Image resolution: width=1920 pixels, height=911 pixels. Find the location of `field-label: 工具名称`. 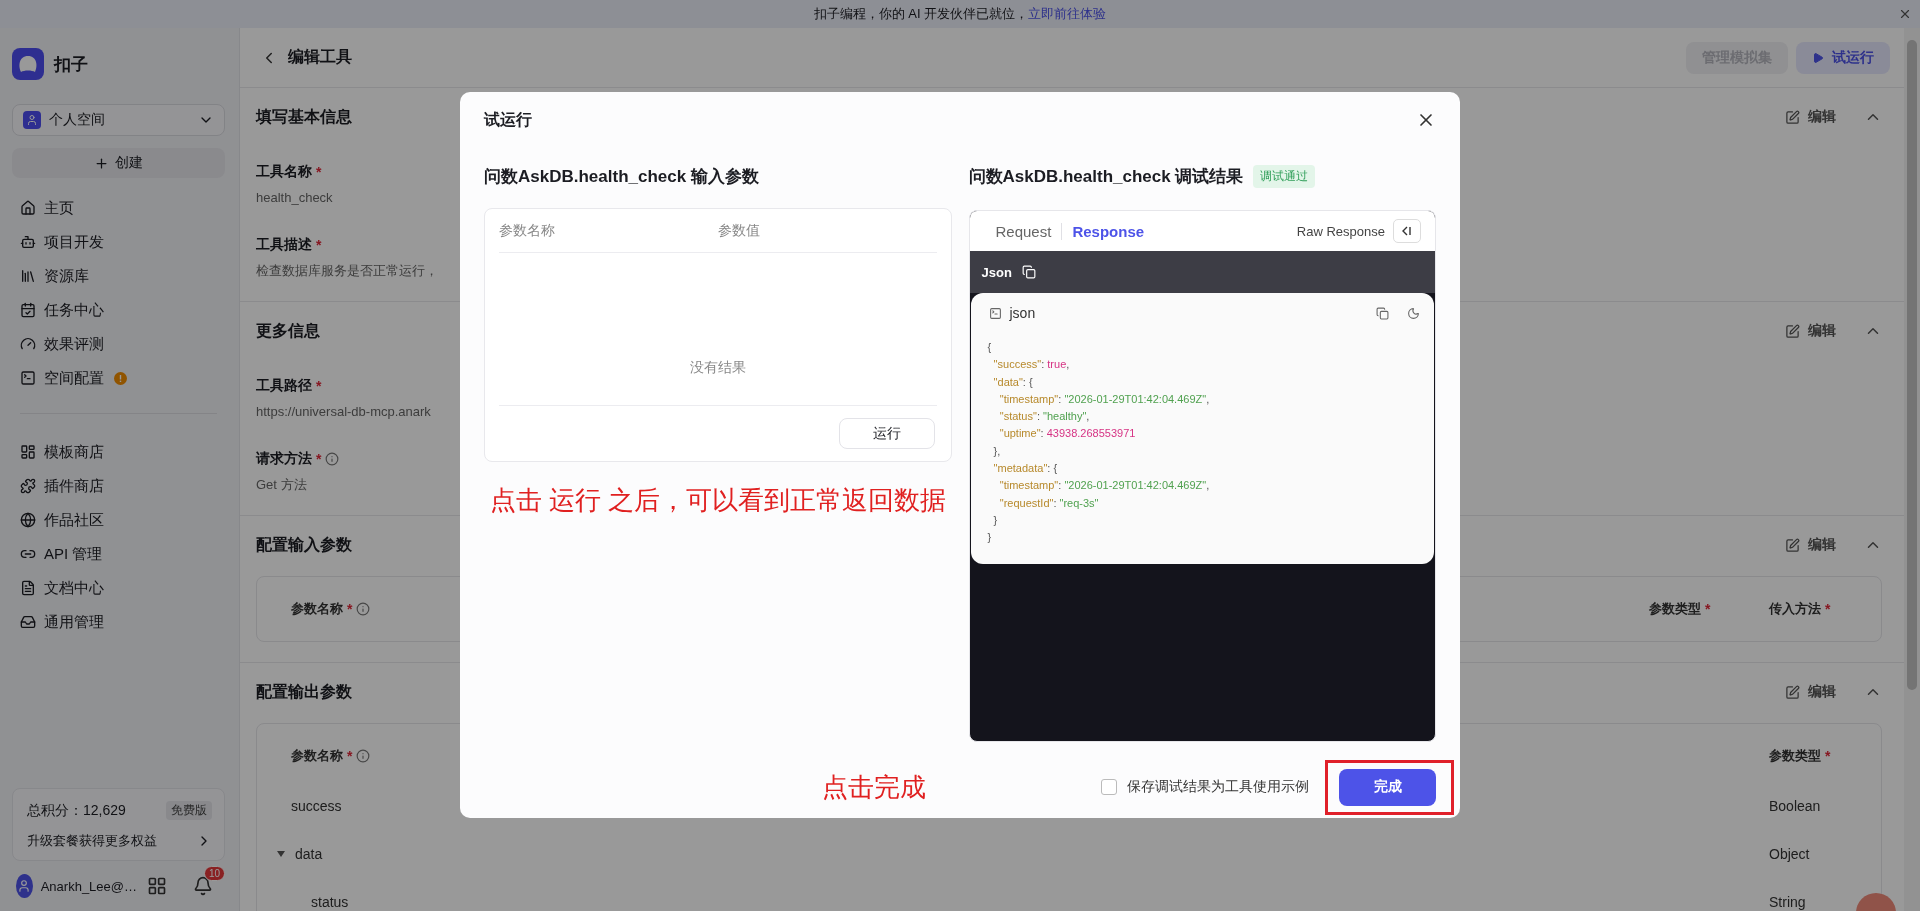

field-label: 工具名称 is located at coordinates (284, 172).